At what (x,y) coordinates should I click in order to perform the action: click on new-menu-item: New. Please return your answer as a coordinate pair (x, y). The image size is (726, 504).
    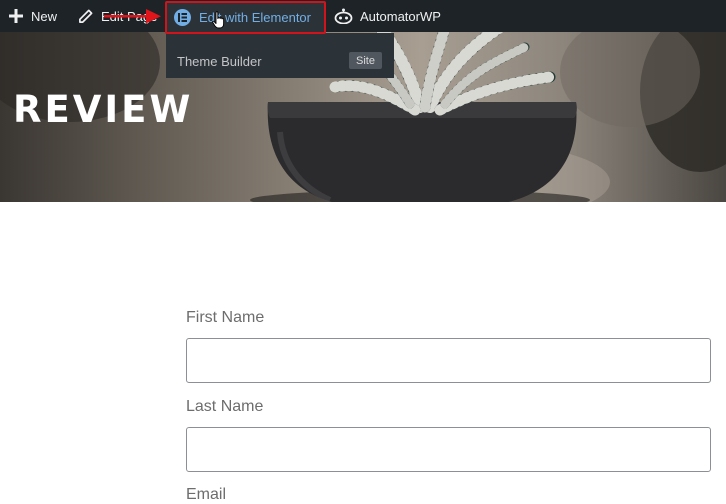
    Looking at the image, I should click on (33, 16).